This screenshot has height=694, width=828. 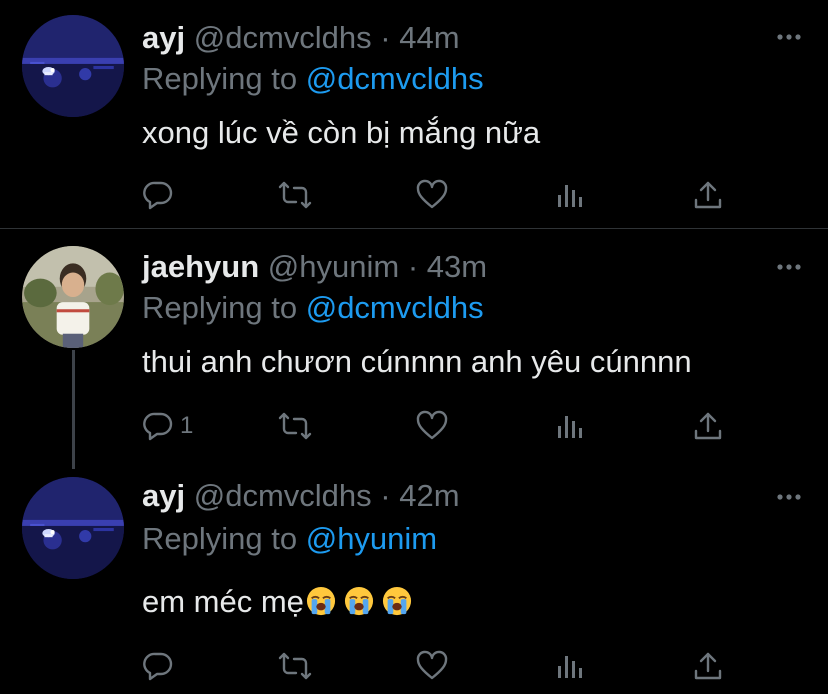 What do you see at coordinates (341, 132) in the screenshot?
I see `tweet-text: xong lúc về còn bị mắng nữa` at bounding box center [341, 132].